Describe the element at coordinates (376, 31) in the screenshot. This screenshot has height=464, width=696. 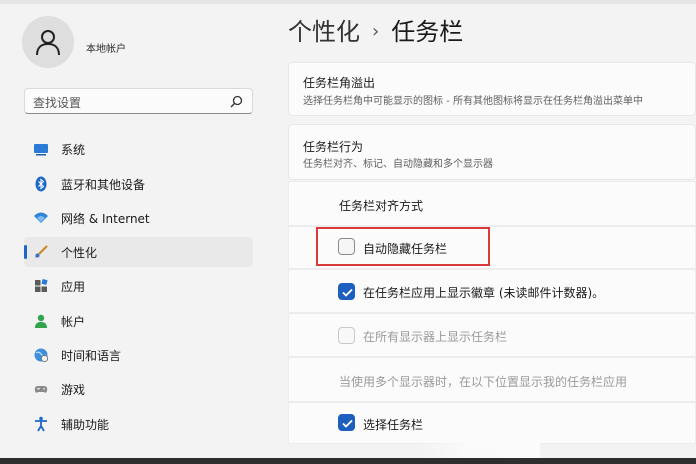
I see `chevron-right-icon: ›` at that location.